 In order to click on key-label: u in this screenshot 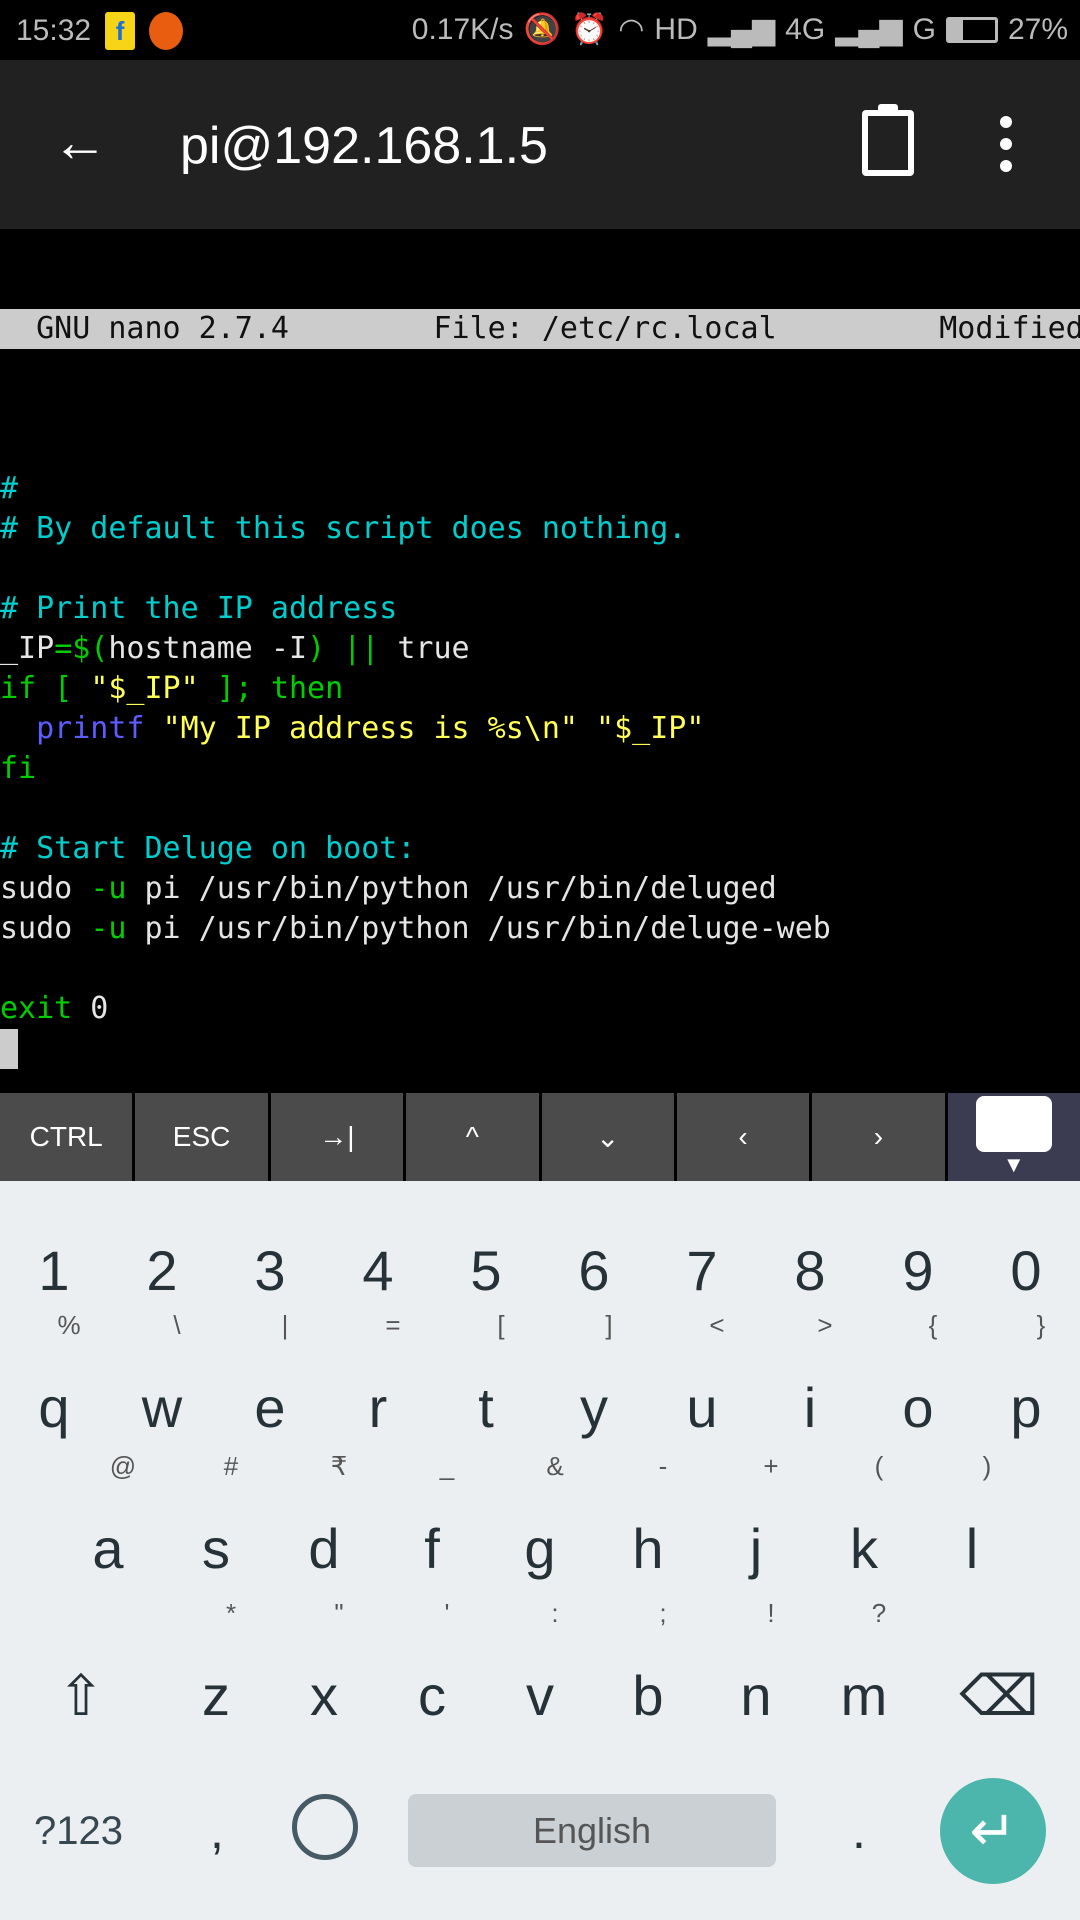, I will do `click(702, 1407)`.